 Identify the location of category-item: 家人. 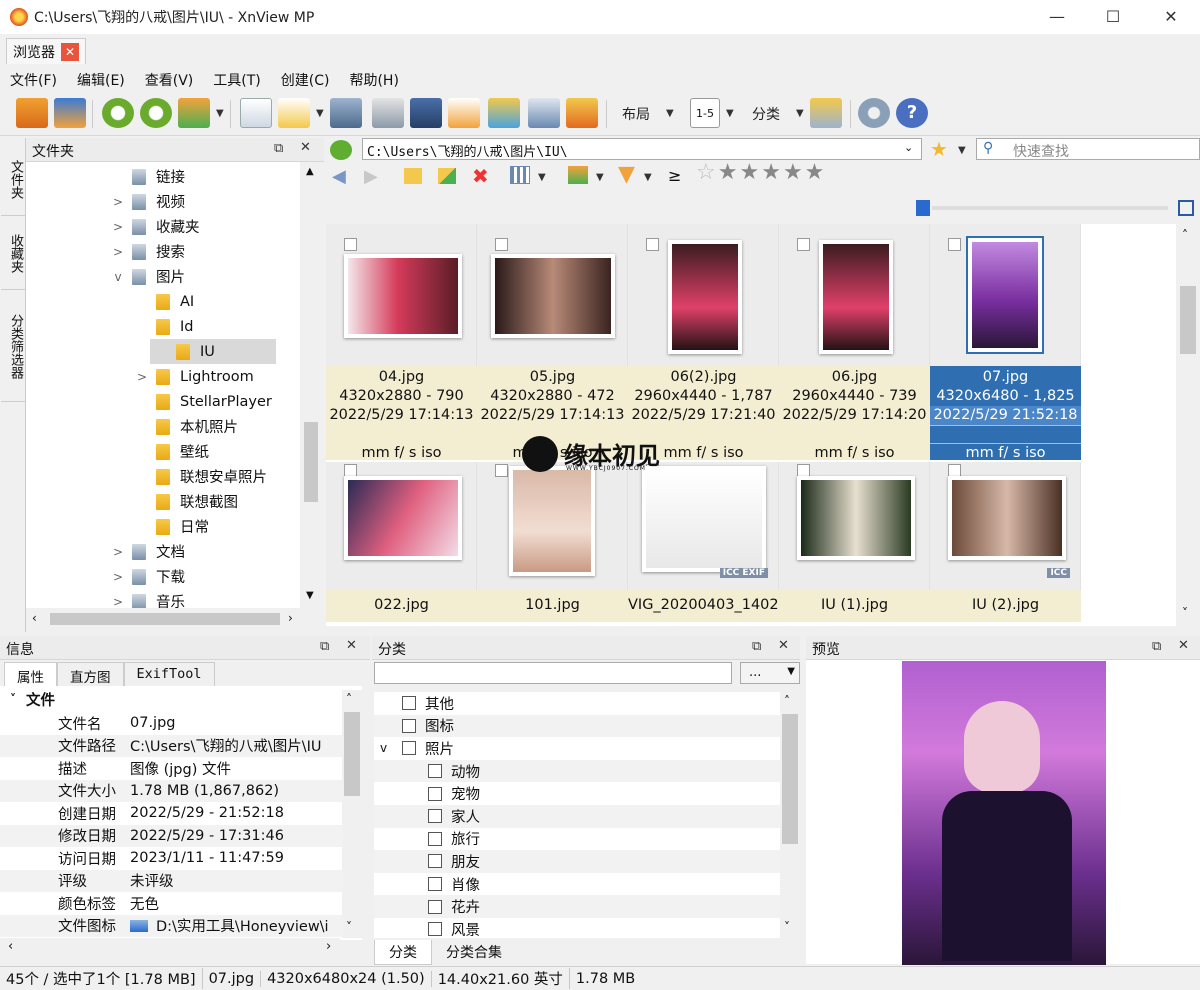
(577, 816).